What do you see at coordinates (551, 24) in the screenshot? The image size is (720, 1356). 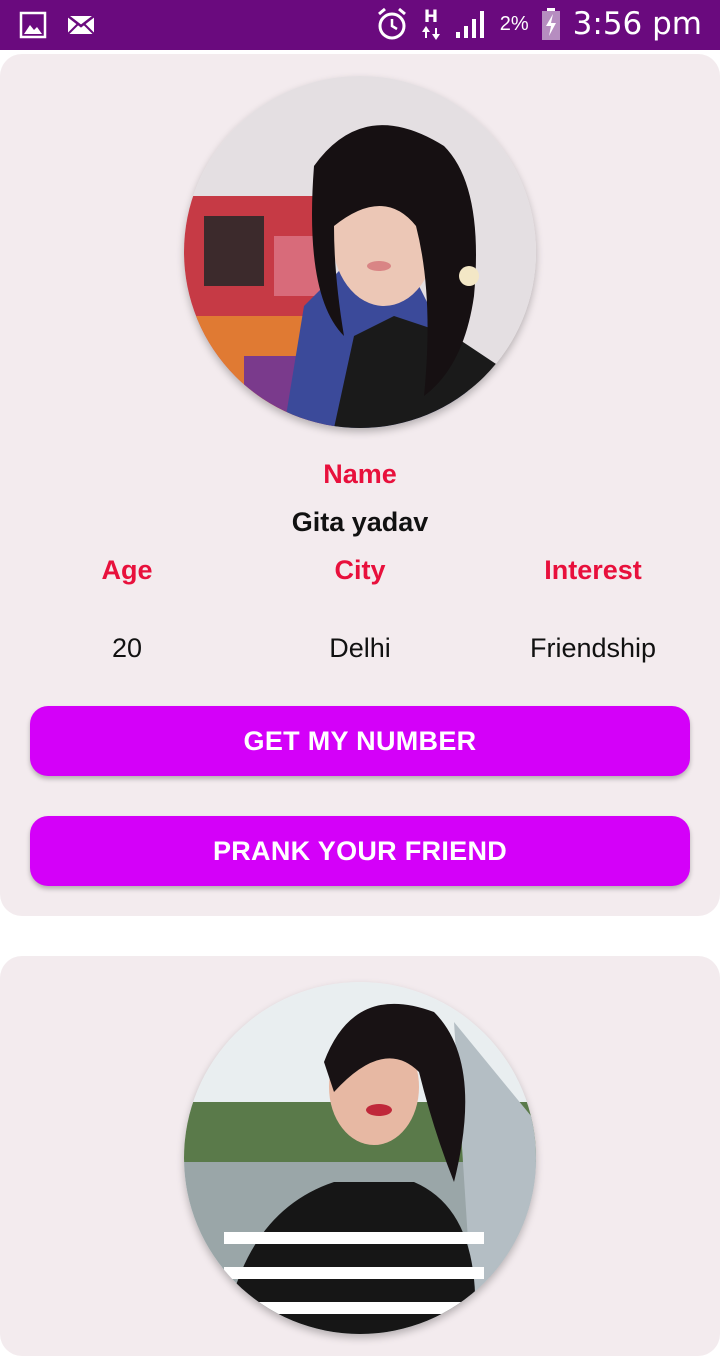 I see `battery-charging-icon` at bounding box center [551, 24].